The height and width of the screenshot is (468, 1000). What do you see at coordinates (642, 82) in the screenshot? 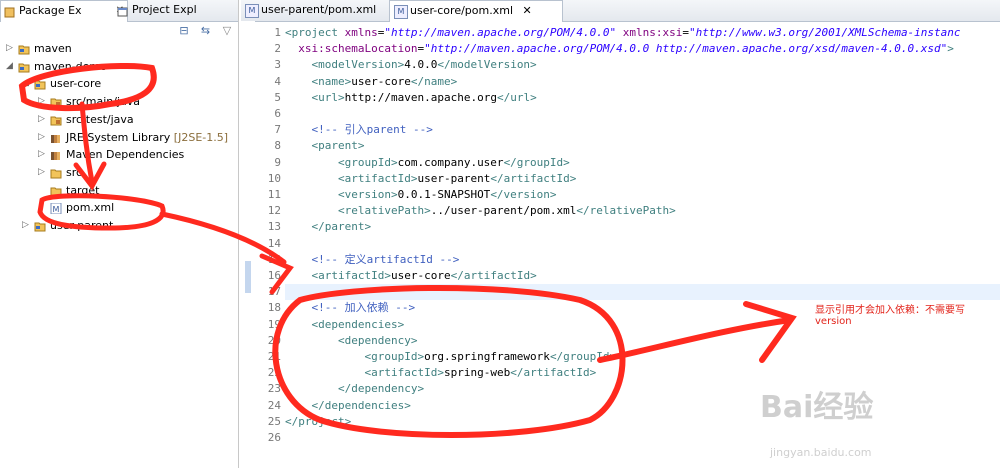
I see `code-line: <name>user-core</name>` at bounding box center [642, 82].